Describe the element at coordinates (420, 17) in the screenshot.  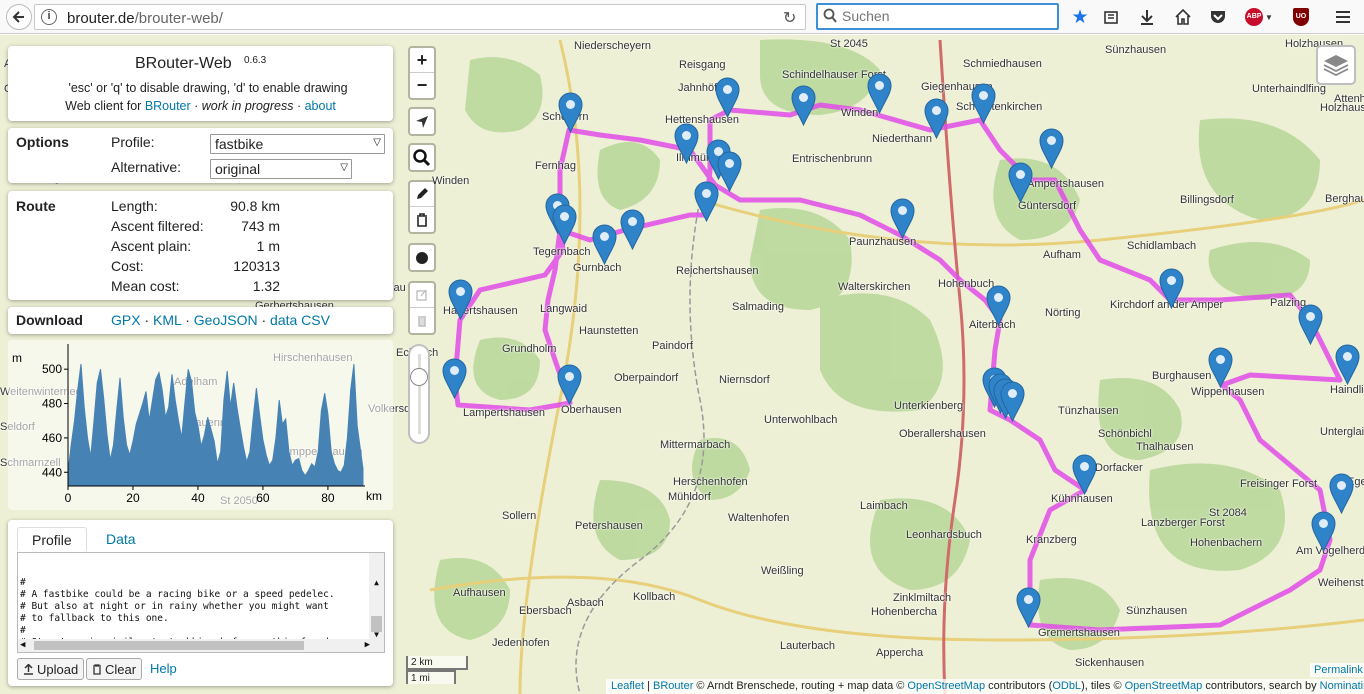
I see `url-bar: i brouter.de/brouter-web/ ↻` at that location.